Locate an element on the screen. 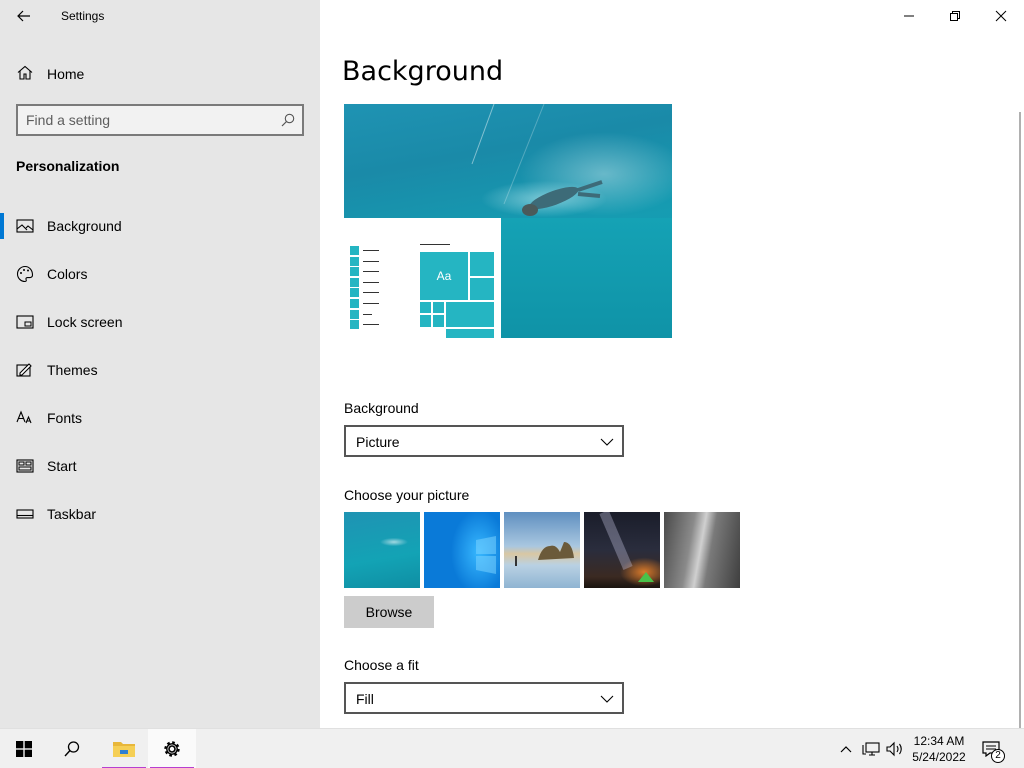  windows-logo-icon is located at coordinates (486, 555).